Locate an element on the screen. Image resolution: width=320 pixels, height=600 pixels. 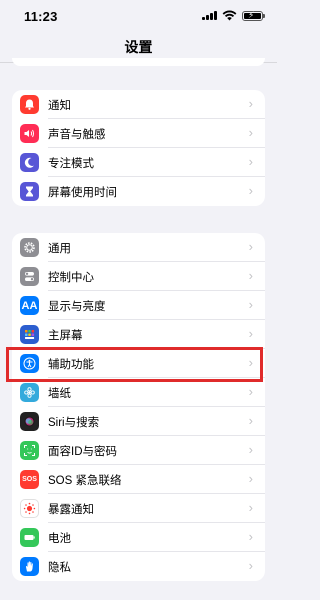
settings-row-label: 隐私 is located at coordinates (59, 568).